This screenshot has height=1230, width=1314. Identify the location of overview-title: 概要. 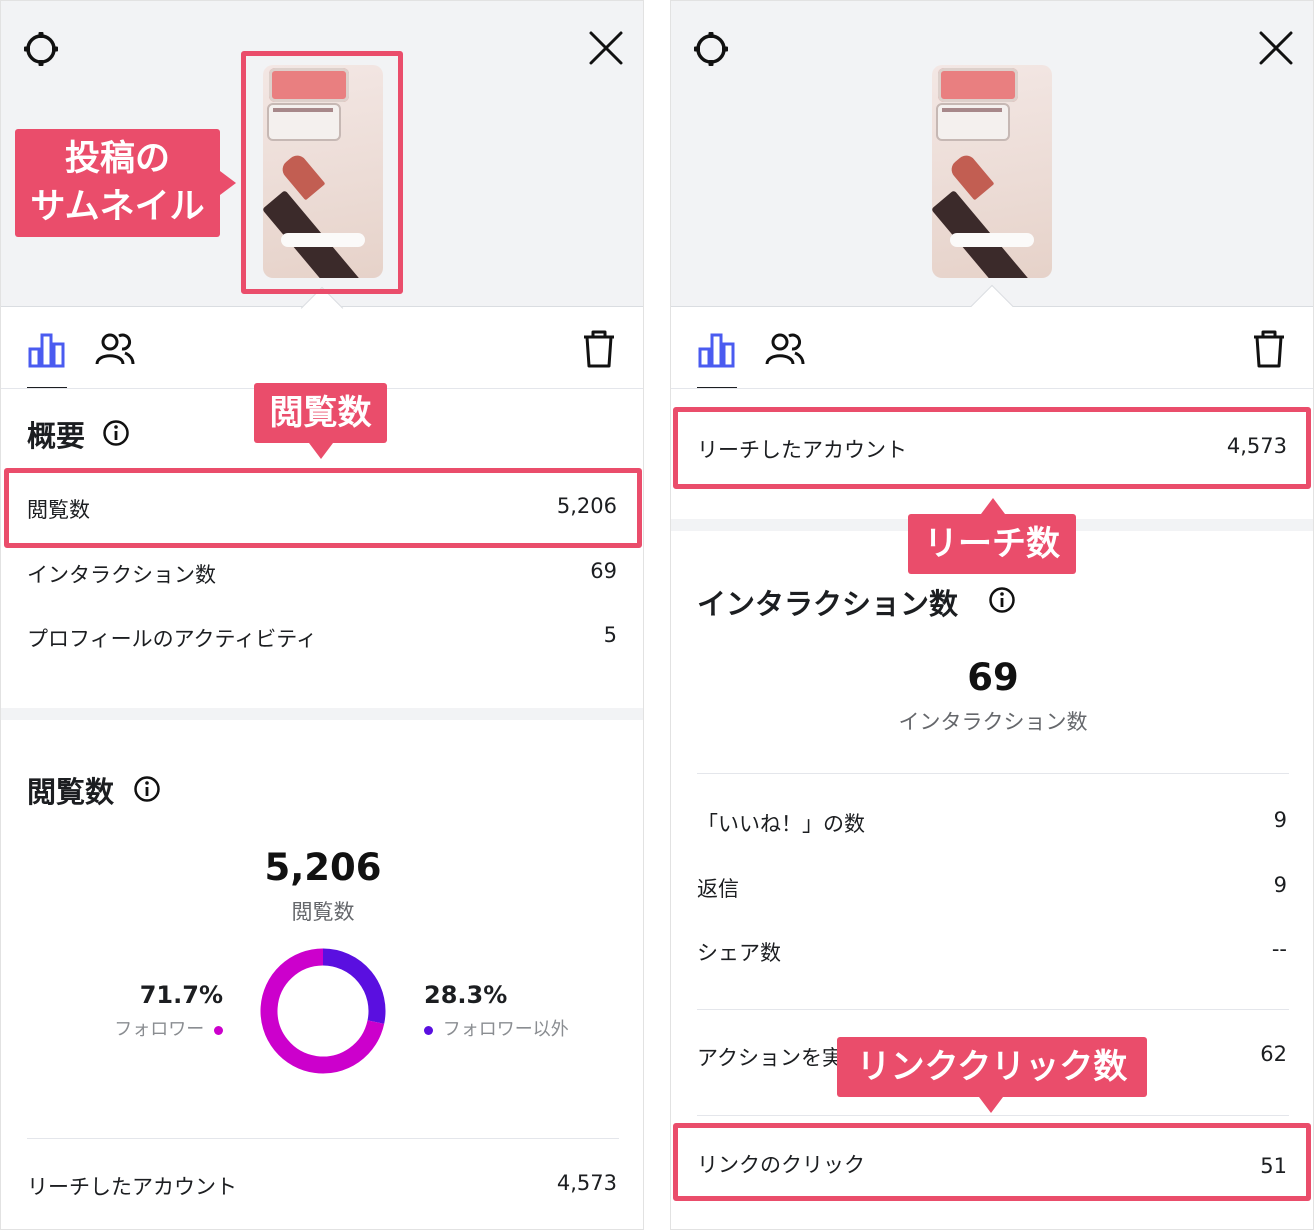
(56, 436).